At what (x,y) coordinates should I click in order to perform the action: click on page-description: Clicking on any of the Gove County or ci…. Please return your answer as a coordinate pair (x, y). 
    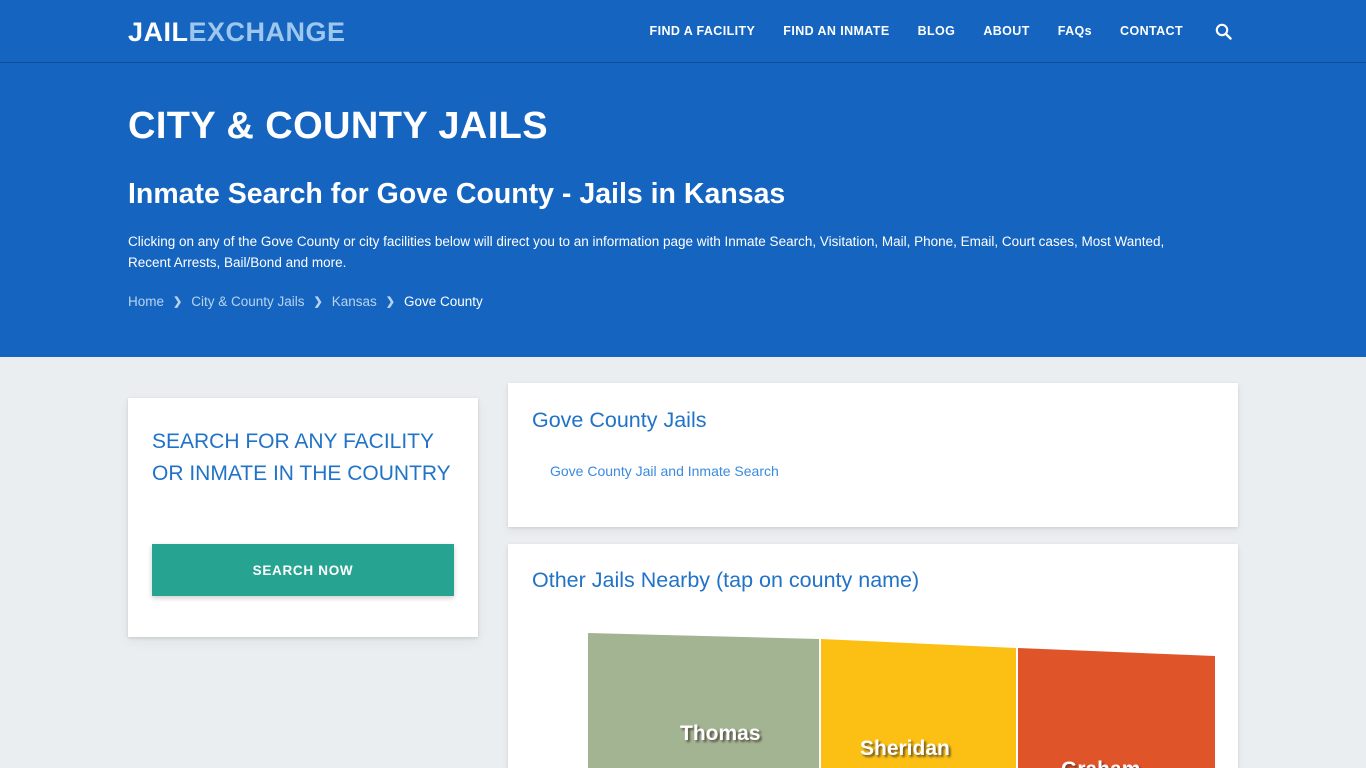
    Looking at the image, I should click on (646, 252).